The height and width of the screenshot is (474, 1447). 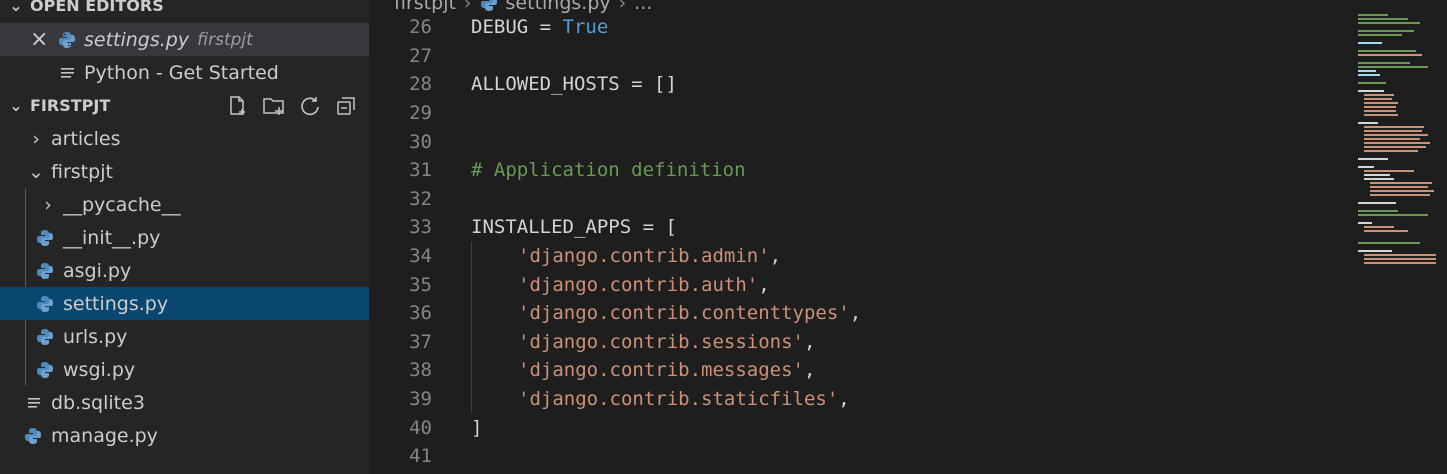 I want to click on code-line: 36 'django.contrib.contenttypes',, so click(x=615, y=313).